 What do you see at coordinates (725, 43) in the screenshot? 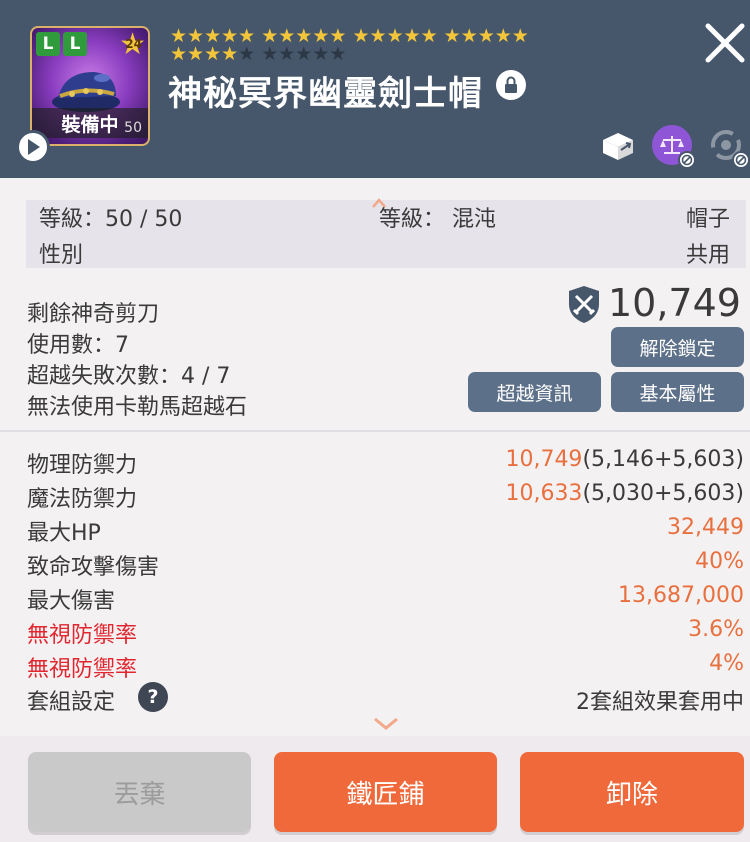
I see `close-icon` at bounding box center [725, 43].